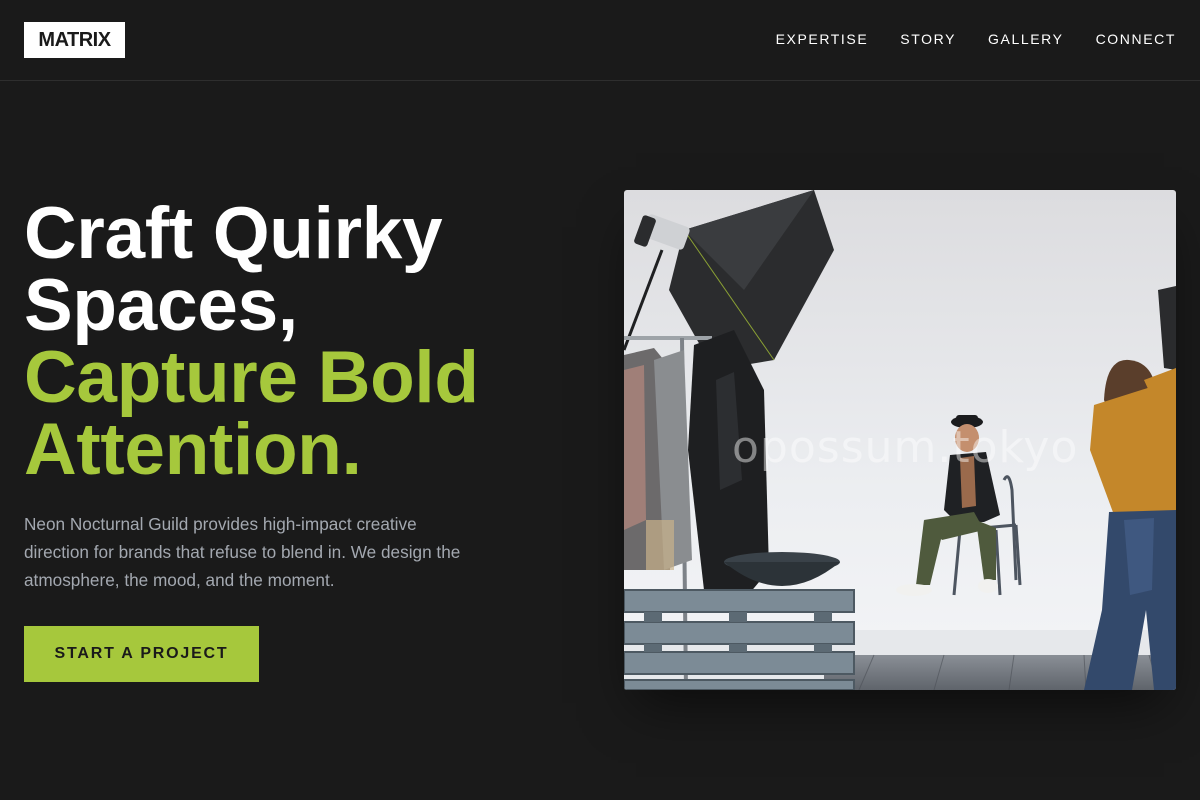 The height and width of the screenshot is (800, 1200). What do you see at coordinates (233, 233) in the screenshot?
I see `headline-line-1: Craft Quirky` at bounding box center [233, 233].